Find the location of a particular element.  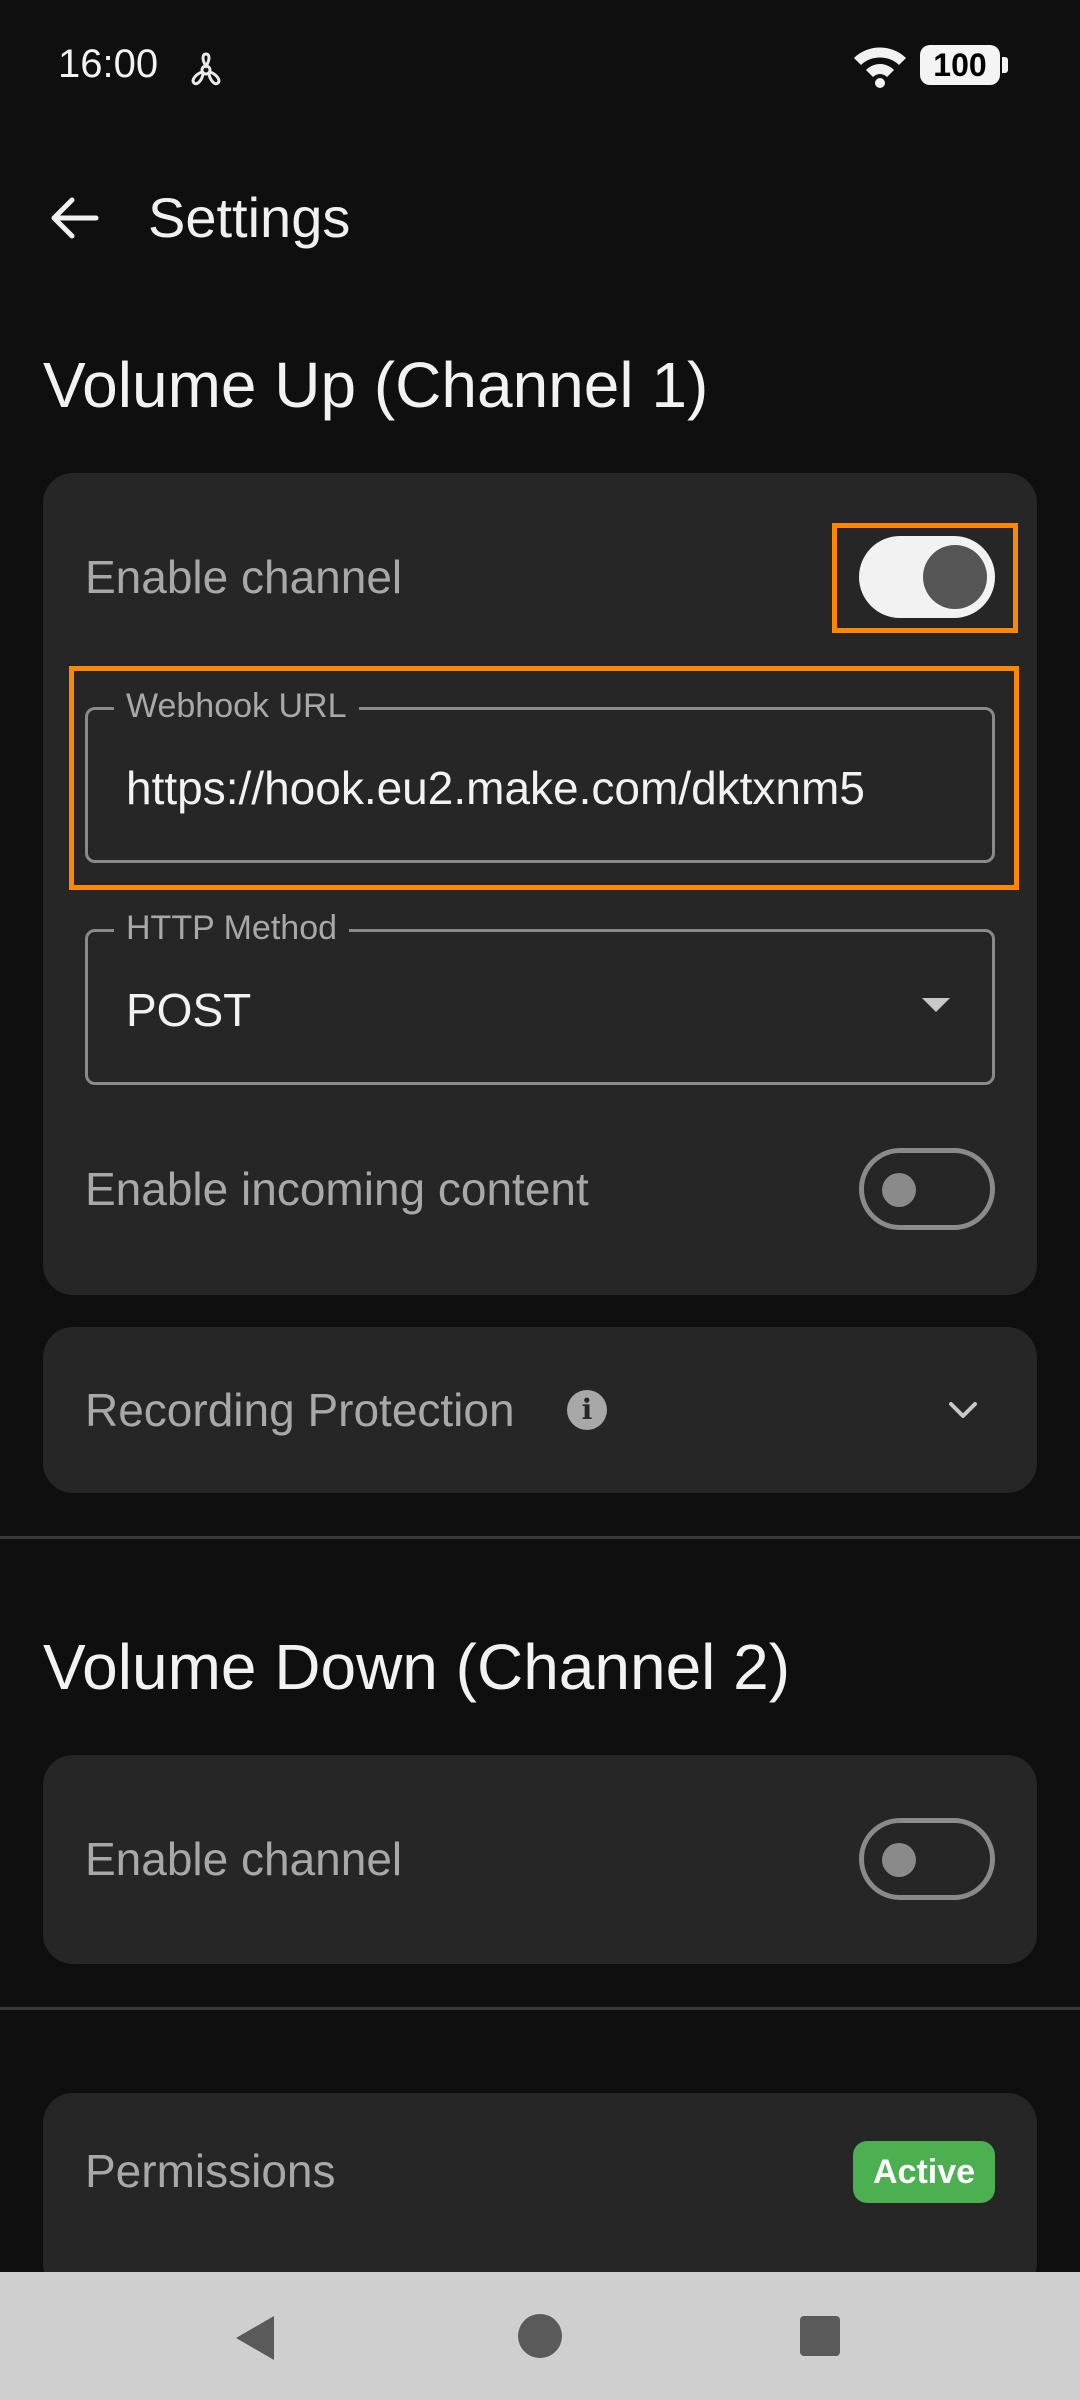

page-title: Settings is located at coordinates (249, 217).